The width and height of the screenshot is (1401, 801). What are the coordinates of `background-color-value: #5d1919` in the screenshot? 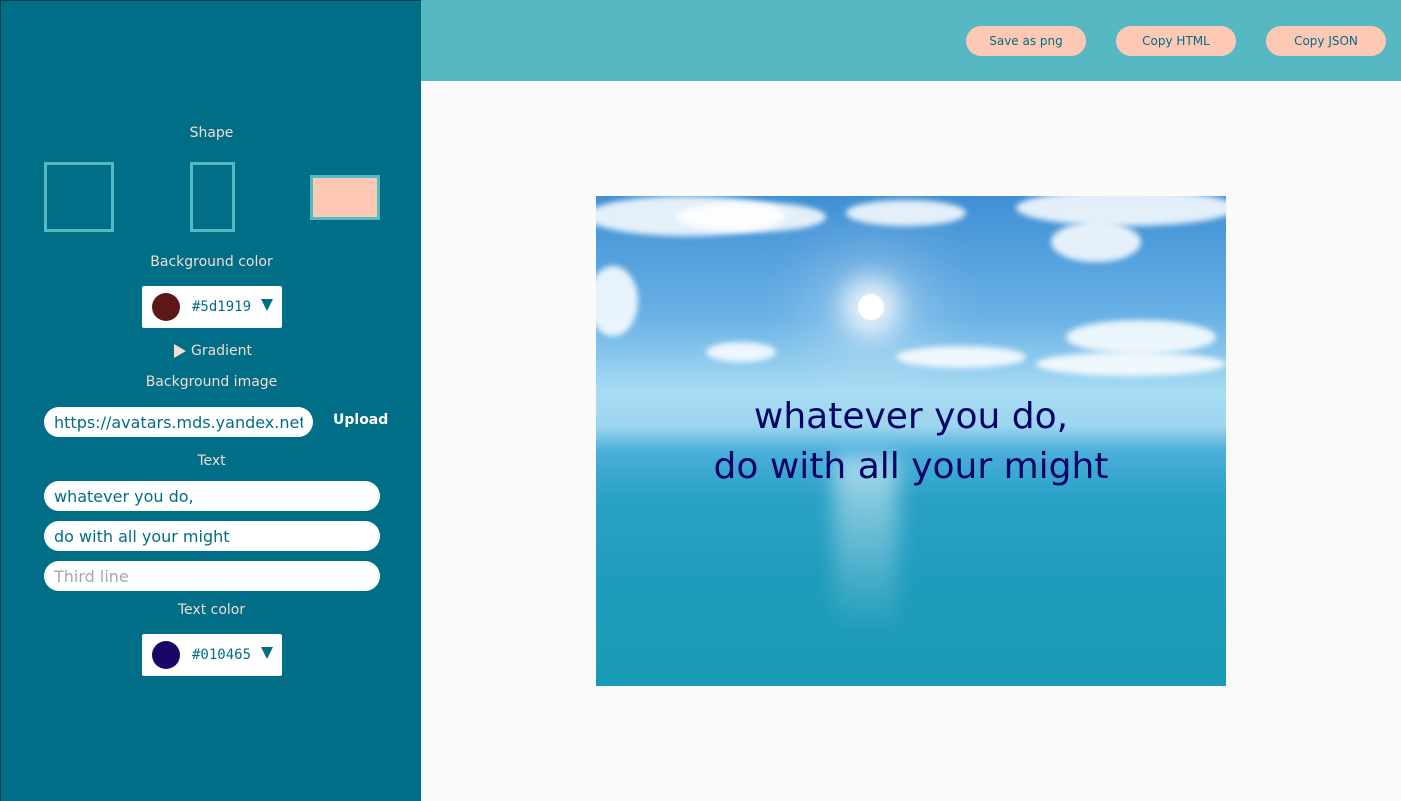 It's located at (222, 307).